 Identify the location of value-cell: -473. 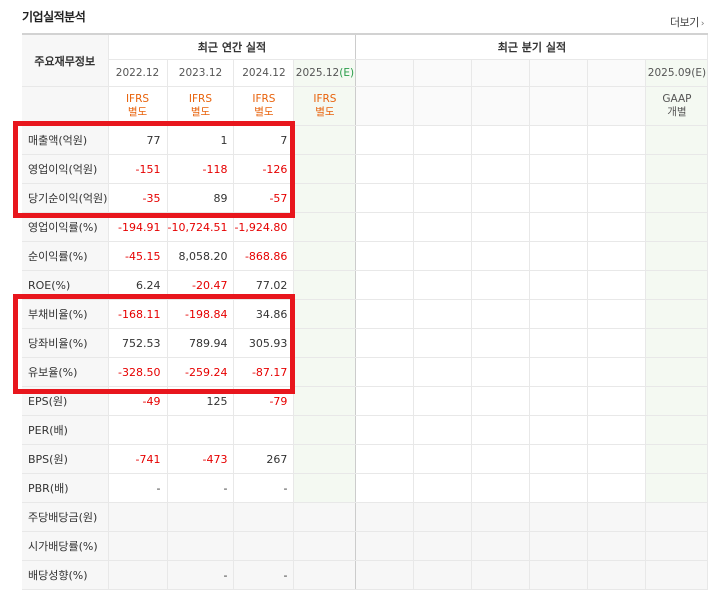
(201, 459).